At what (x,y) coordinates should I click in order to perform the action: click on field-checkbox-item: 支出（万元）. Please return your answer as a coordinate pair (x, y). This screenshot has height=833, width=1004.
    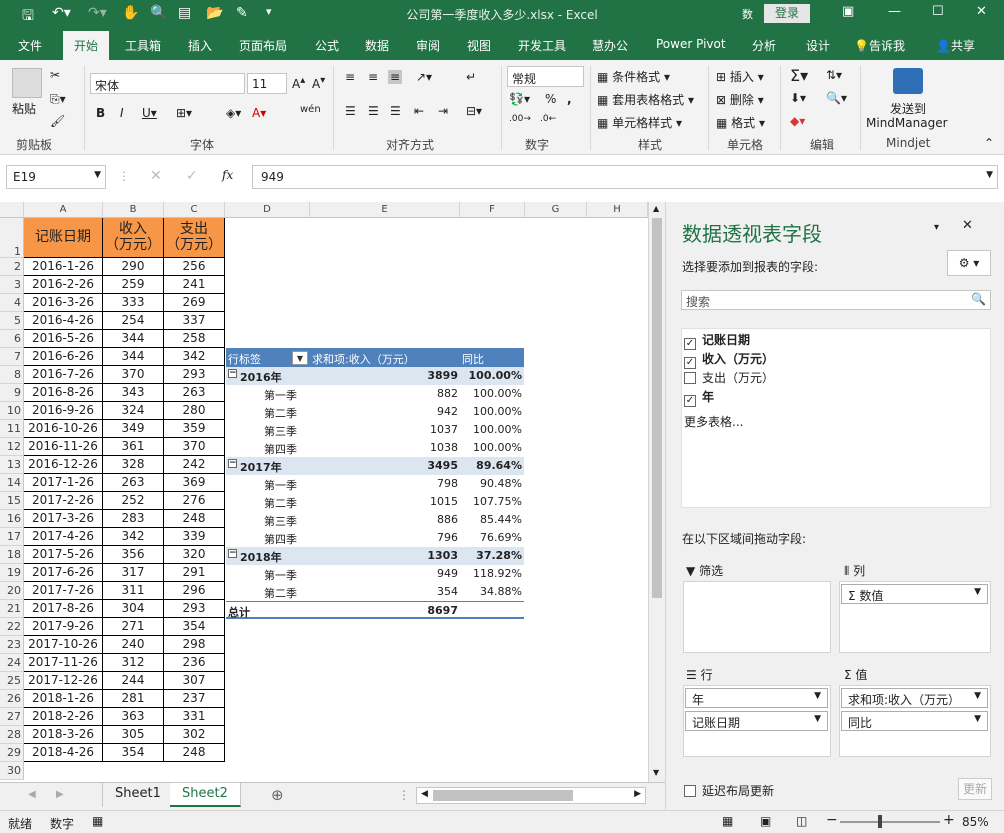
    Looking at the image, I should click on (729, 377).